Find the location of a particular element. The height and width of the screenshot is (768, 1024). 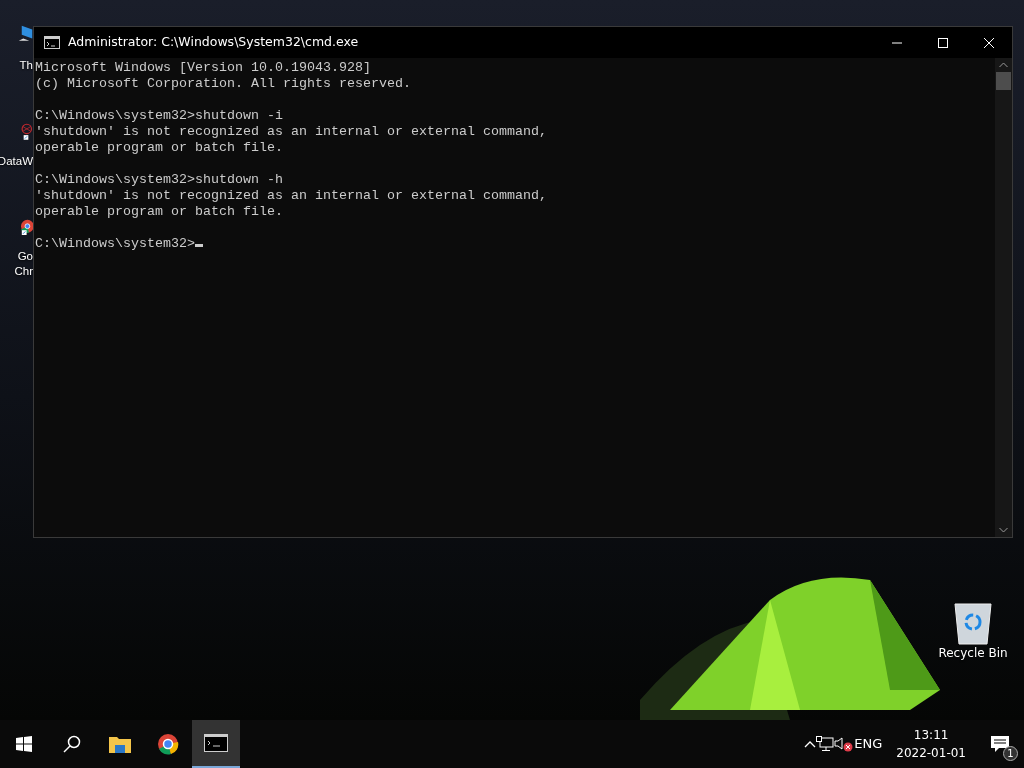

console-line: C:\Windows\system32>shutdown -i is located at coordinates (159, 116).